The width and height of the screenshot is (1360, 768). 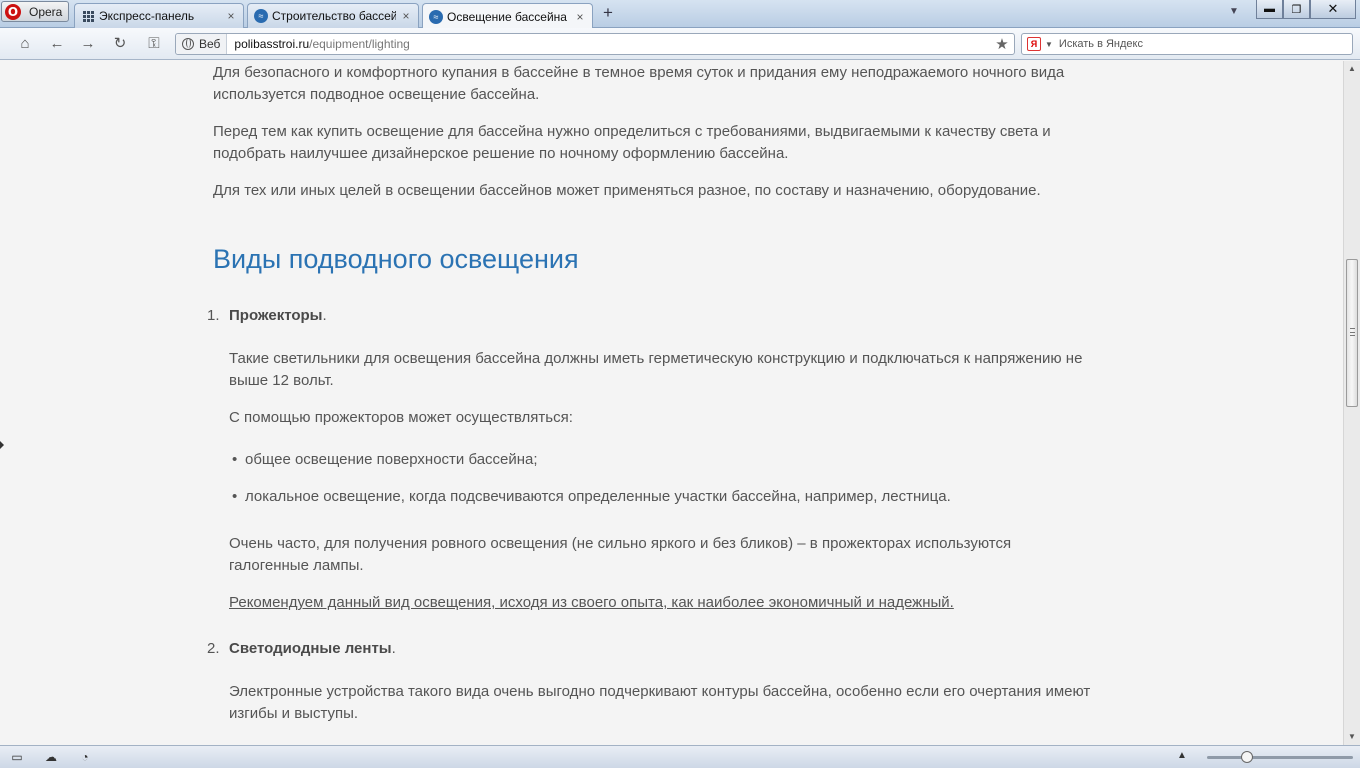 I want to click on site-mode-label: Веб, so click(x=210, y=44).